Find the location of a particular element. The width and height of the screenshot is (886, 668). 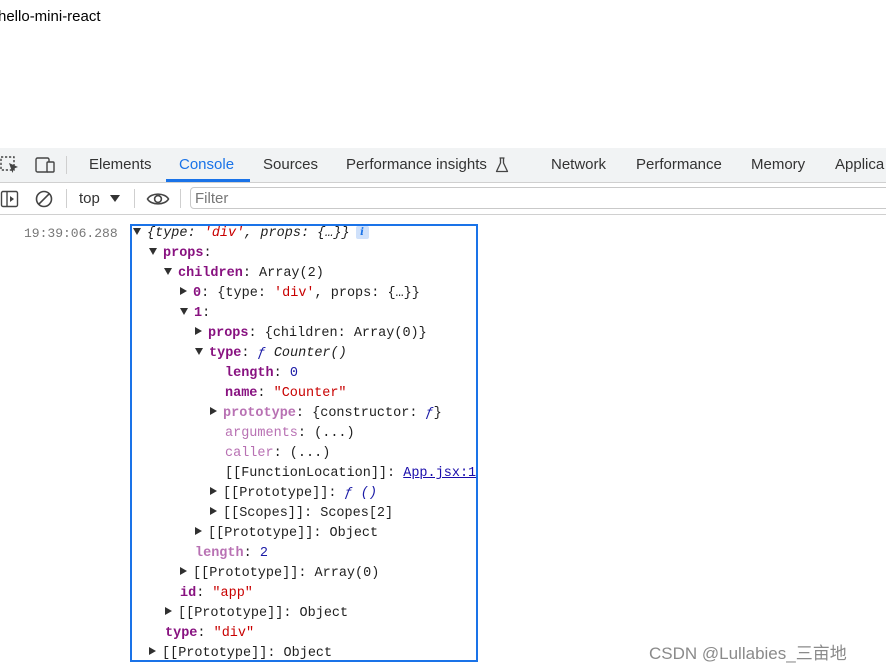

object-tree-row: {type: 'div', props: {…}} i is located at coordinates (251, 234).